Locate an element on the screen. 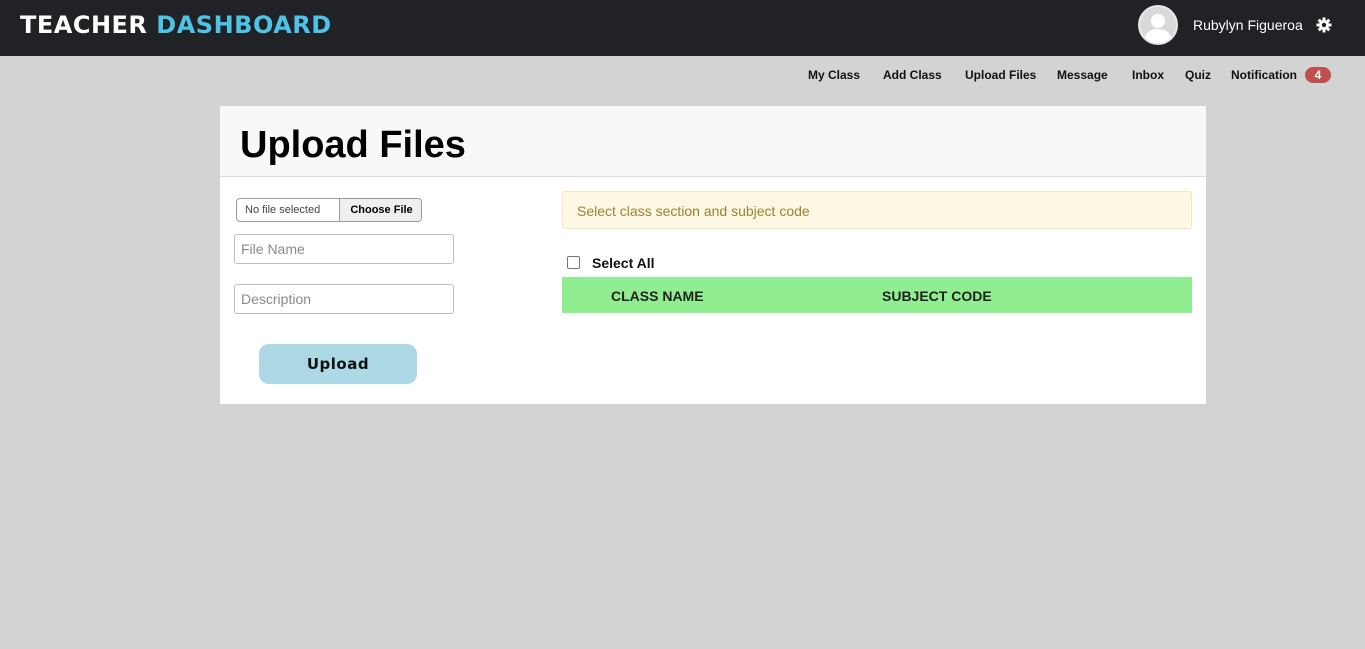  choose-file-button: Choose File is located at coordinates (380, 210).